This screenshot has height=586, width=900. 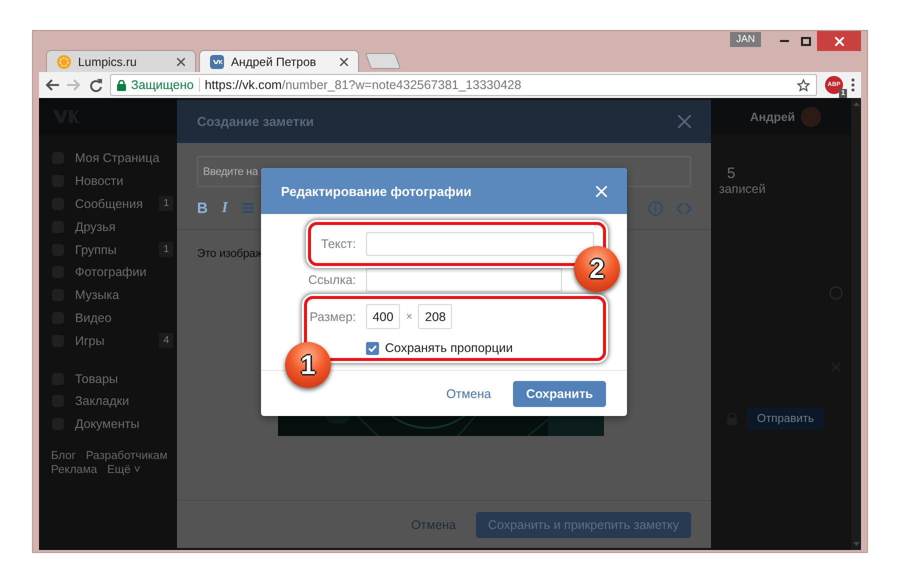 I want to click on star-icon, so click(x=803, y=85).